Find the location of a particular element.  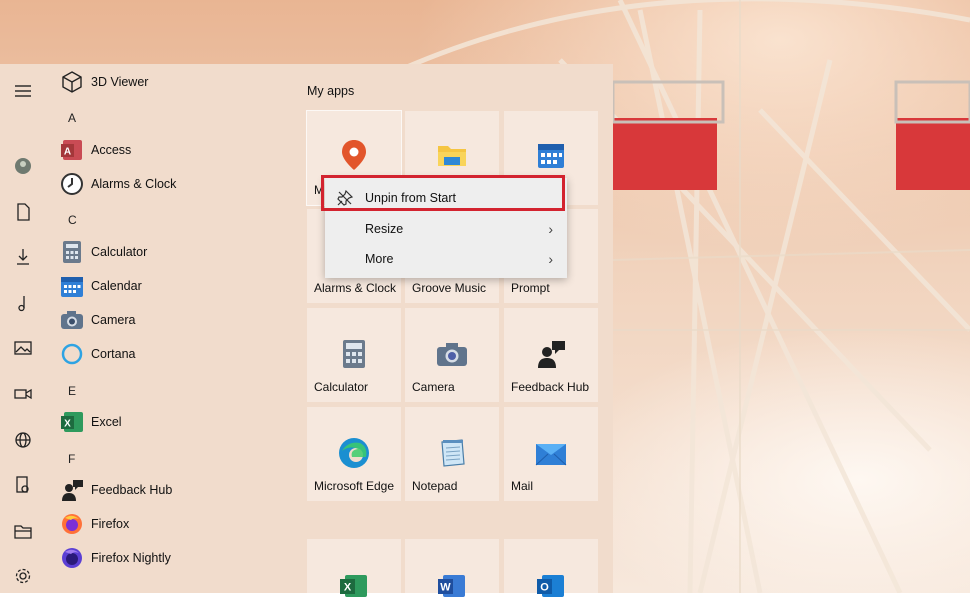

cortana-icon is located at coordinates (72, 354).